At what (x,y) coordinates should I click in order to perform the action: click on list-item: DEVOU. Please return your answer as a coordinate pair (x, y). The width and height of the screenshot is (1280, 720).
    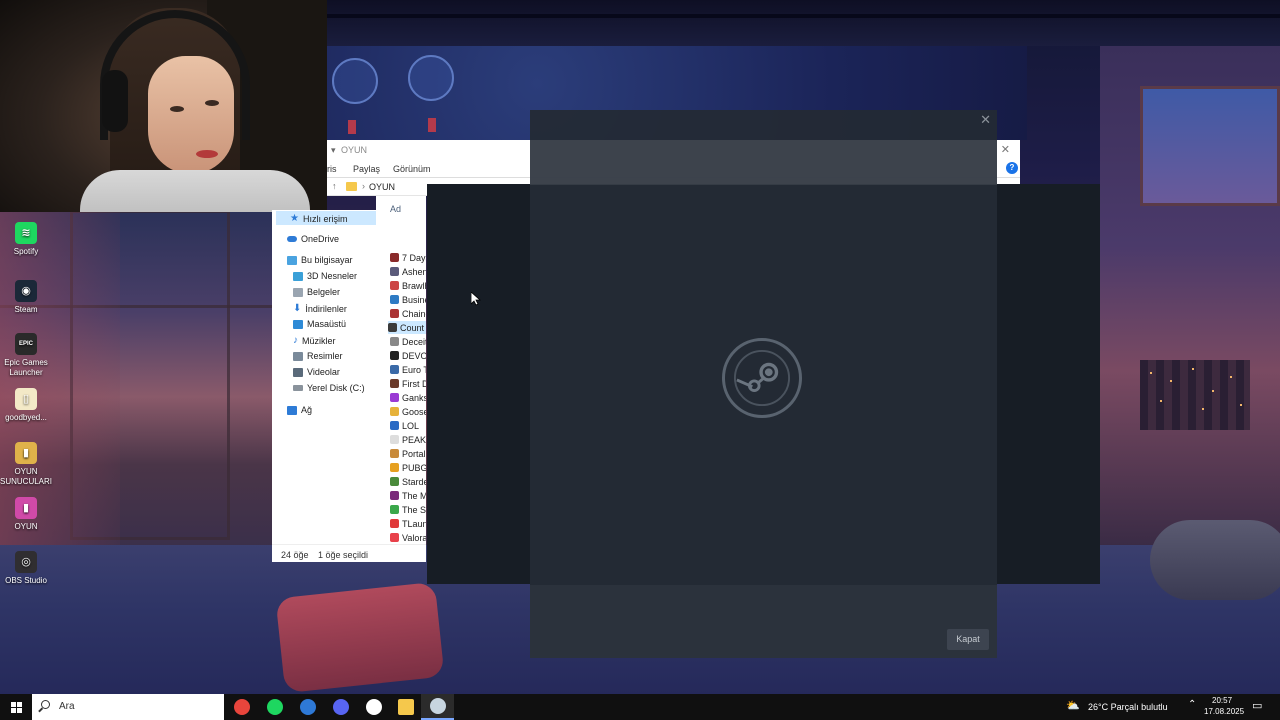
    Looking at the image, I should click on (408, 355).